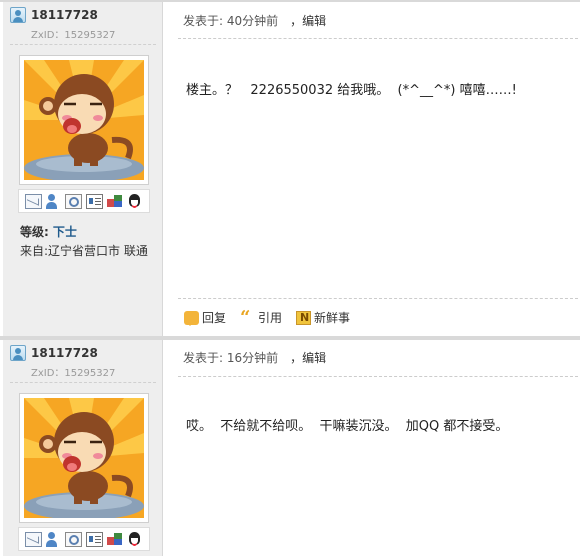 The width and height of the screenshot is (580, 556). I want to click on author-rank: 等级: 下士, so click(48, 231).